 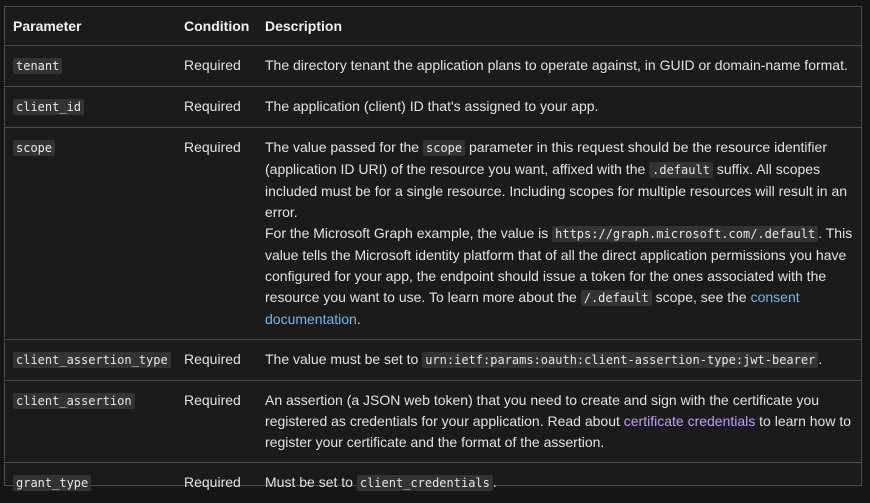 I want to click on param-cell: tenant, so click(x=90, y=66).